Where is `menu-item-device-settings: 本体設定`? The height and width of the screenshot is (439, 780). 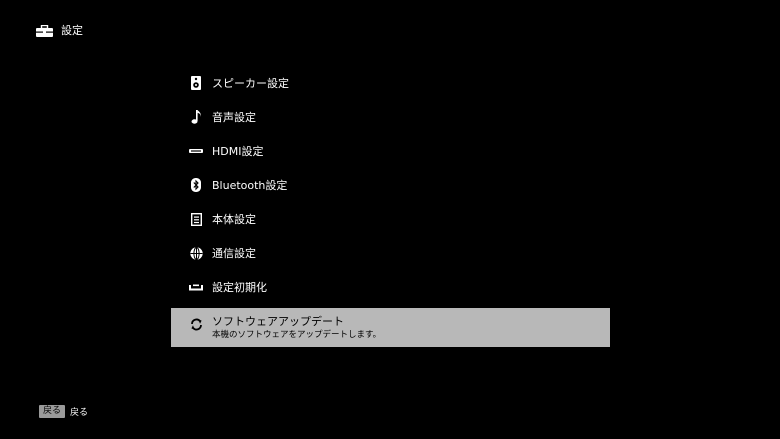 menu-item-device-settings: 本体設定 is located at coordinates (390, 219).